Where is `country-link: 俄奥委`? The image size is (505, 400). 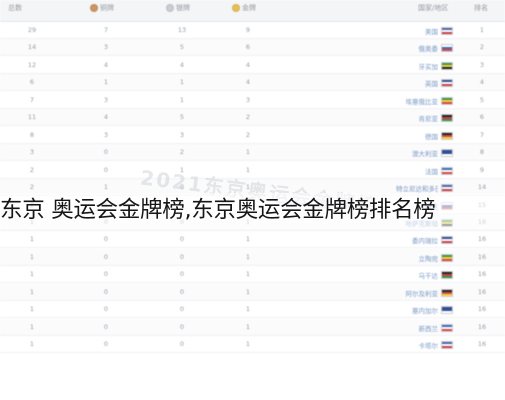 country-link: 俄奥委 is located at coordinates (417, 48).